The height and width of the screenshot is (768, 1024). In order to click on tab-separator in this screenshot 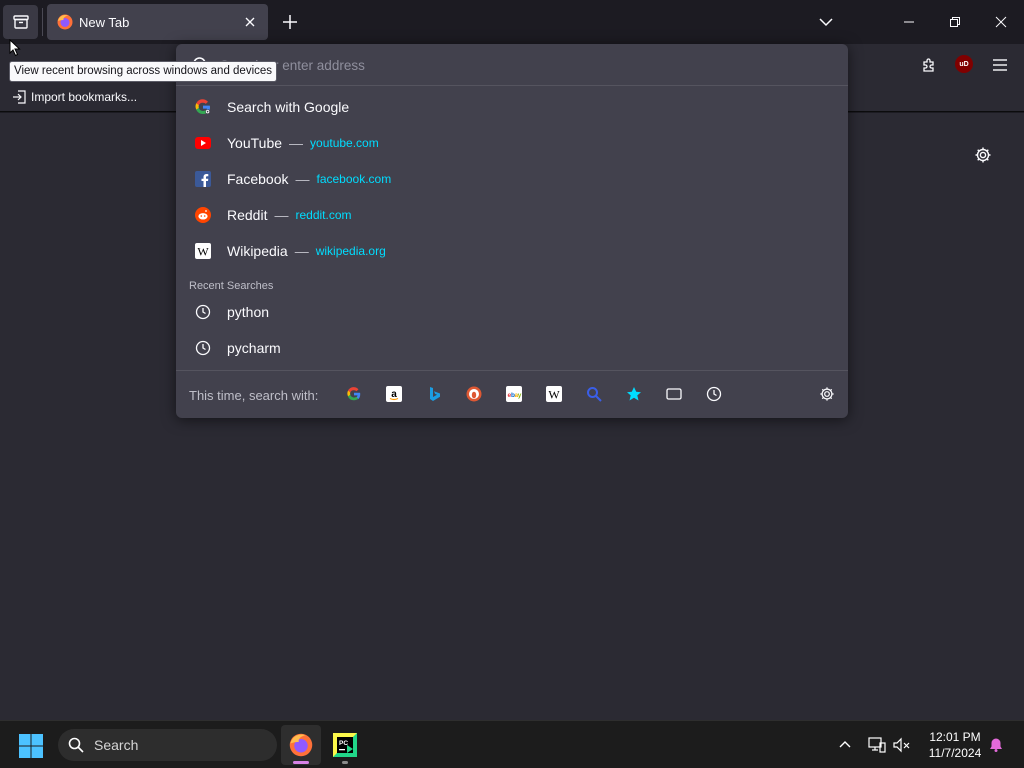, I will do `click(42, 22)`.